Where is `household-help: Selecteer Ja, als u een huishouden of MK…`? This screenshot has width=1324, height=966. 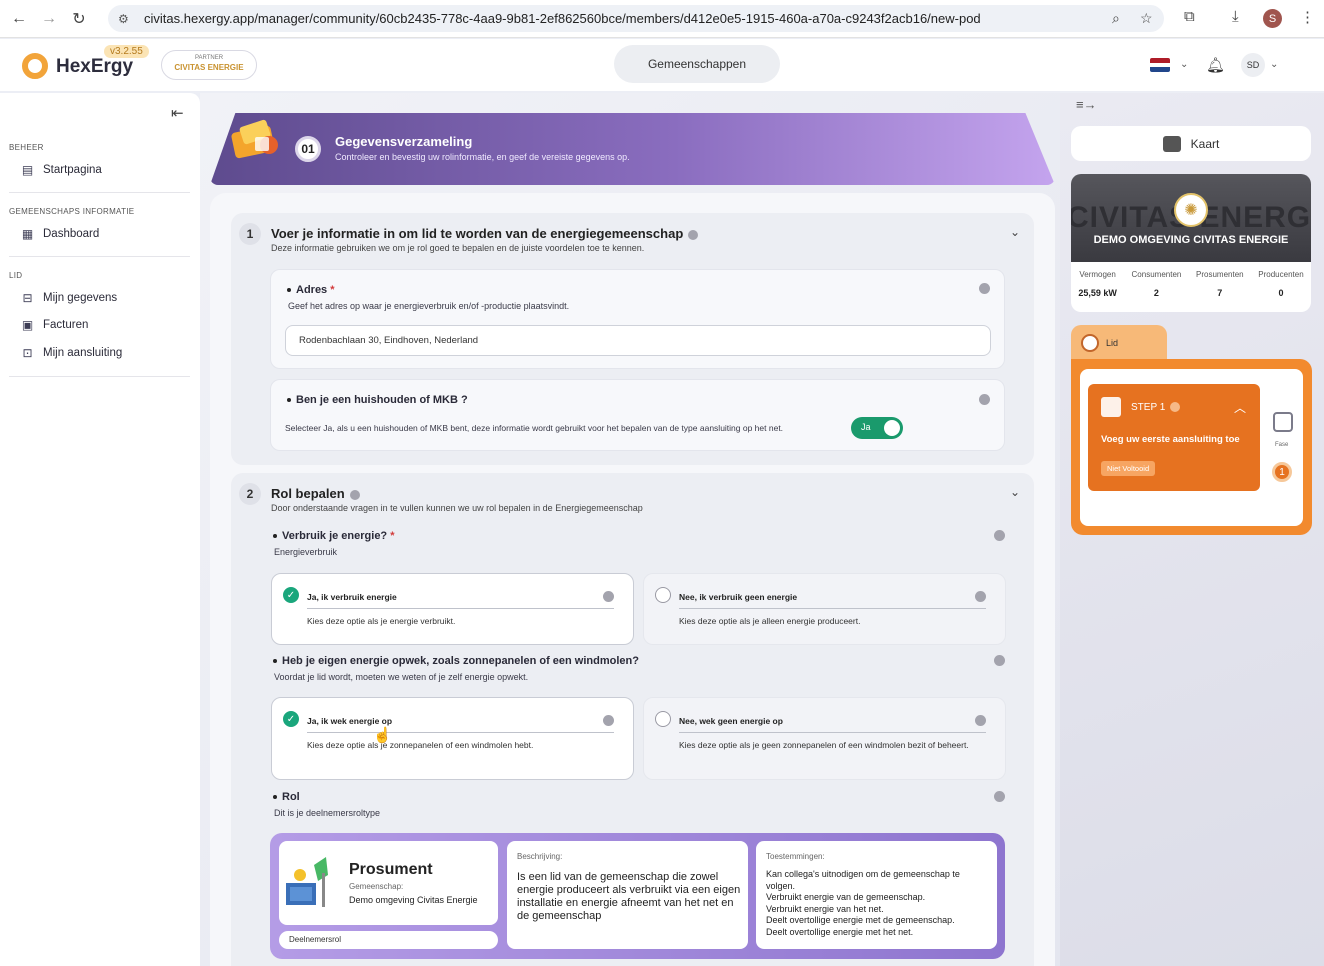
household-help: Selecteer Ja, als u een huishouden of MK… is located at coordinates (534, 428).